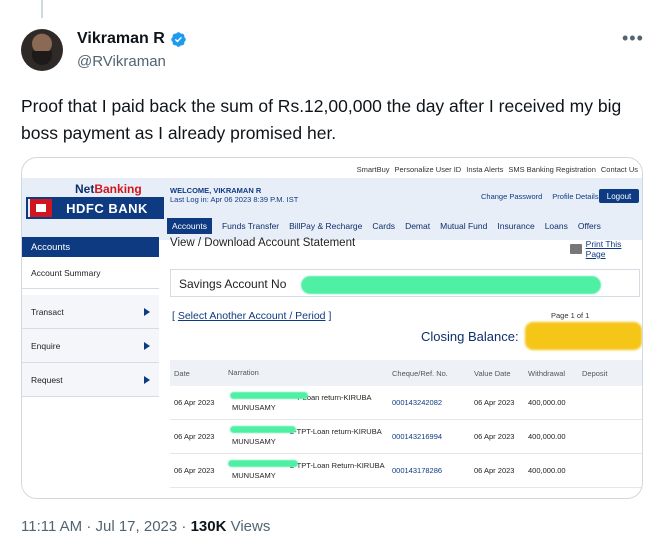 The width and height of the screenshot is (661, 557). What do you see at coordinates (420, 373) in the screenshot?
I see `col-ref: Cheque/Ref. No.` at bounding box center [420, 373].